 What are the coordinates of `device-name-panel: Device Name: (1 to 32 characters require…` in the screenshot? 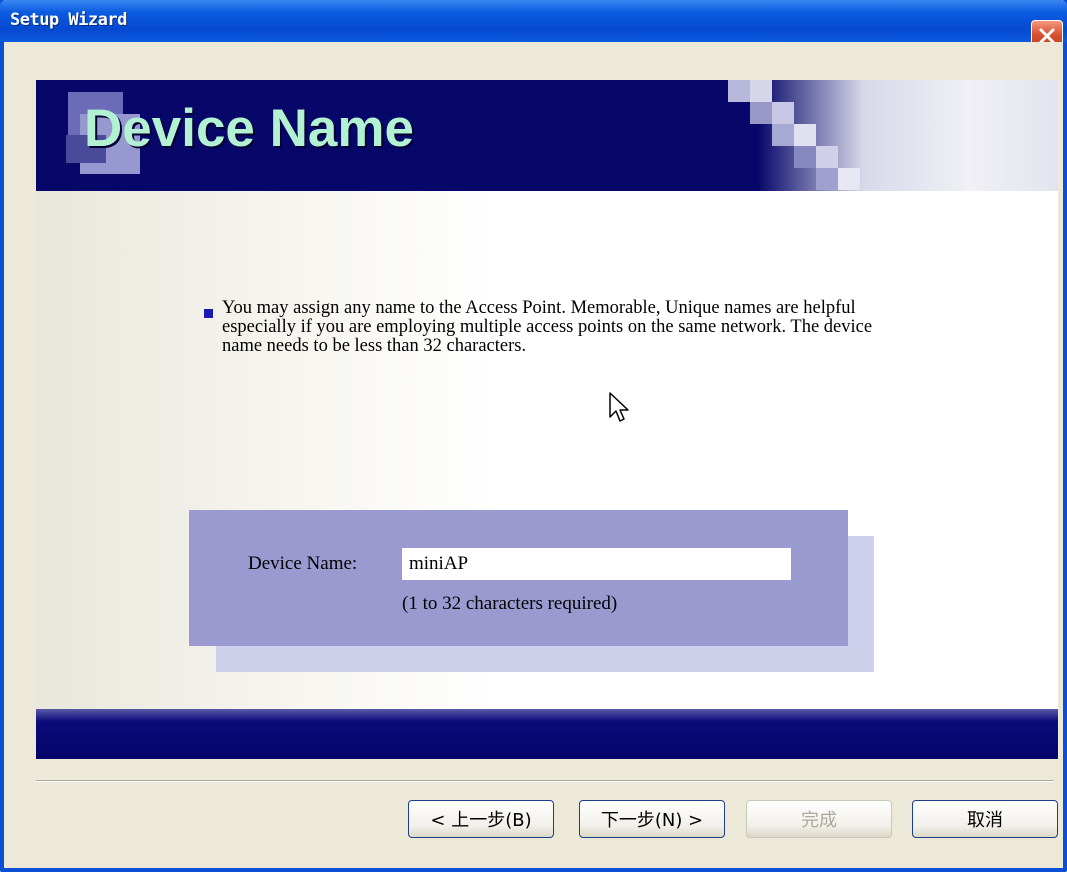 It's located at (518, 578).